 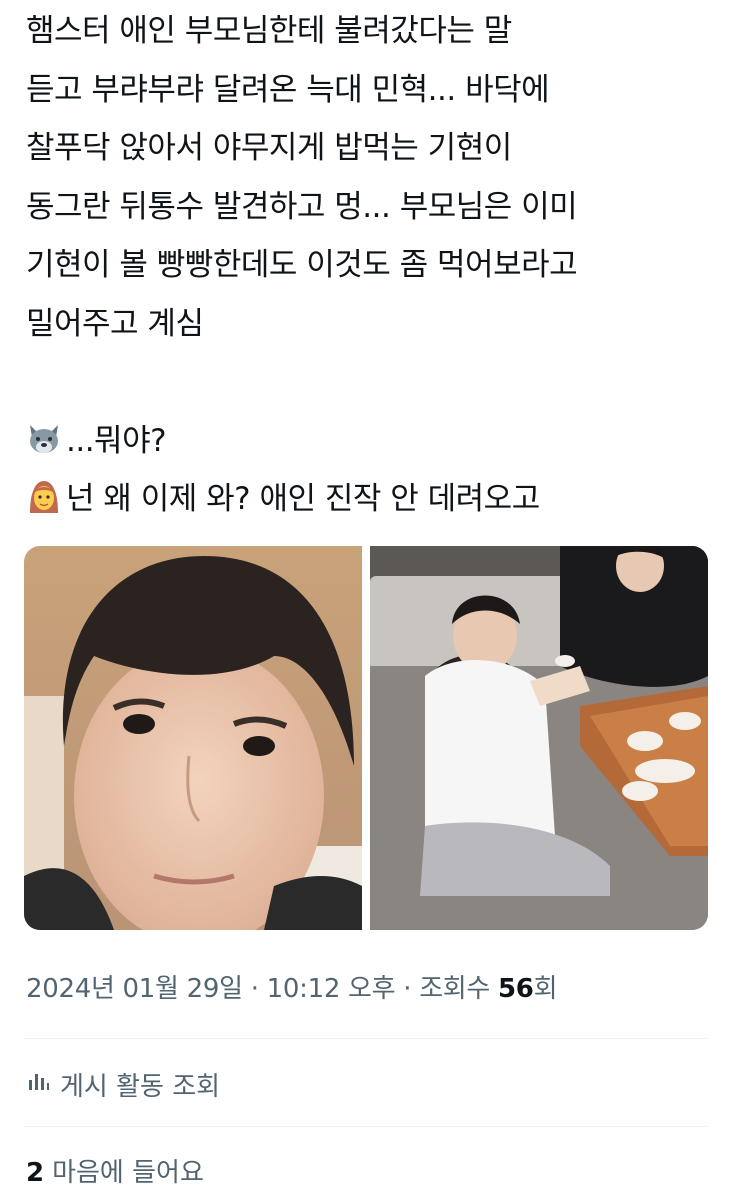 What do you see at coordinates (140, 1087) in the screenshot?
I see `post-activity-label: 게시 활동 조회` at bounding box center [140, 1087].